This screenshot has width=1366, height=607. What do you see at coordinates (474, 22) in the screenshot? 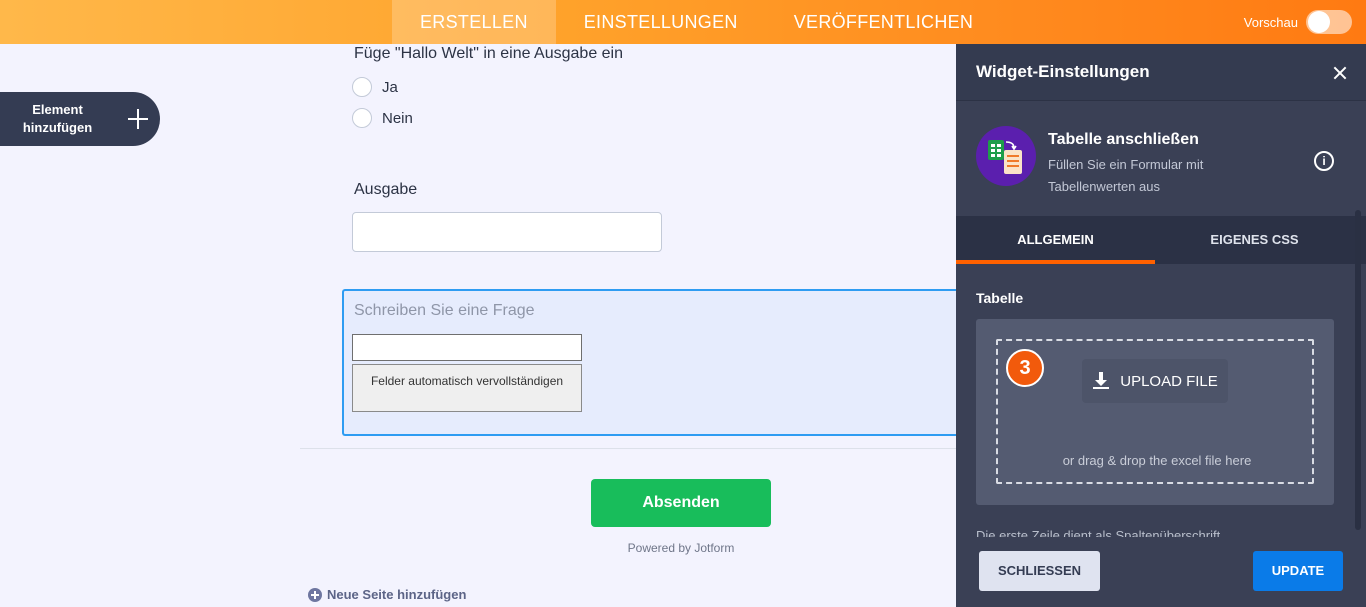
I see `tab-erstellen: ERSTELLEN` at bounding box center [474, 22].